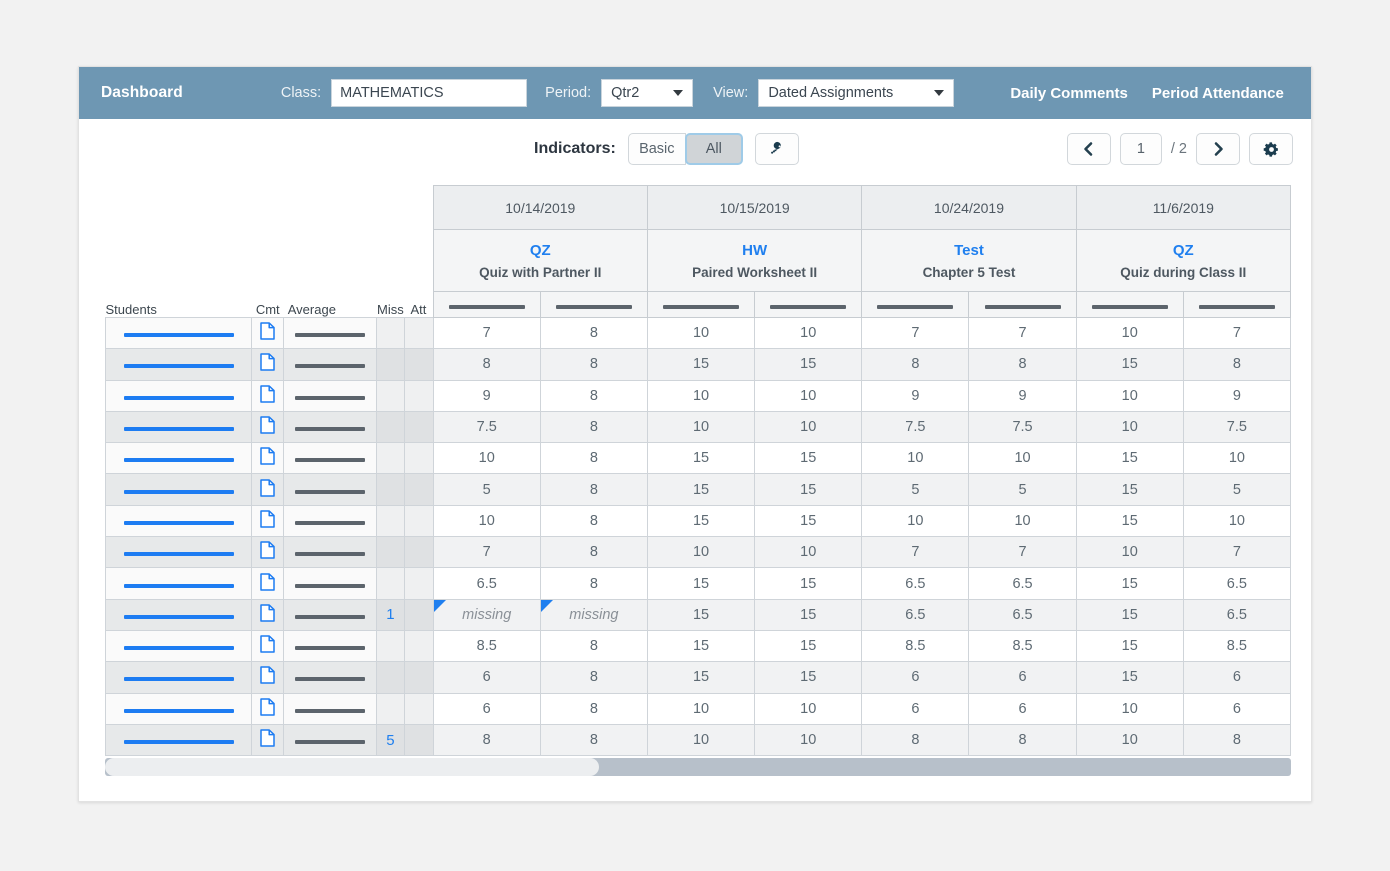 This screenshot has width=1390, height=871. I want to click on score-cell: missing, so click(486, 614).